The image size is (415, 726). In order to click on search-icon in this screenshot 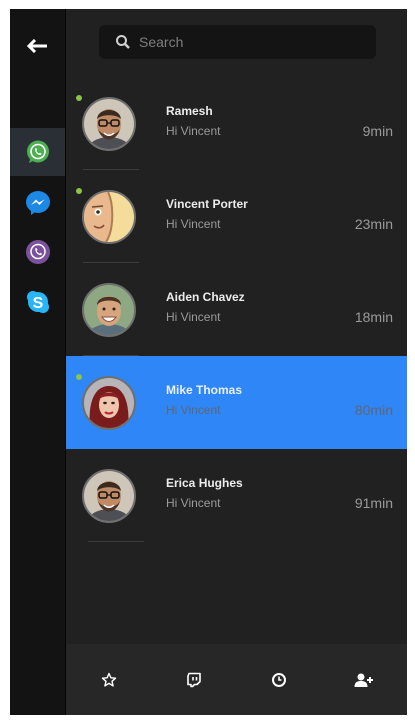, I will do `click(123, 42)`.